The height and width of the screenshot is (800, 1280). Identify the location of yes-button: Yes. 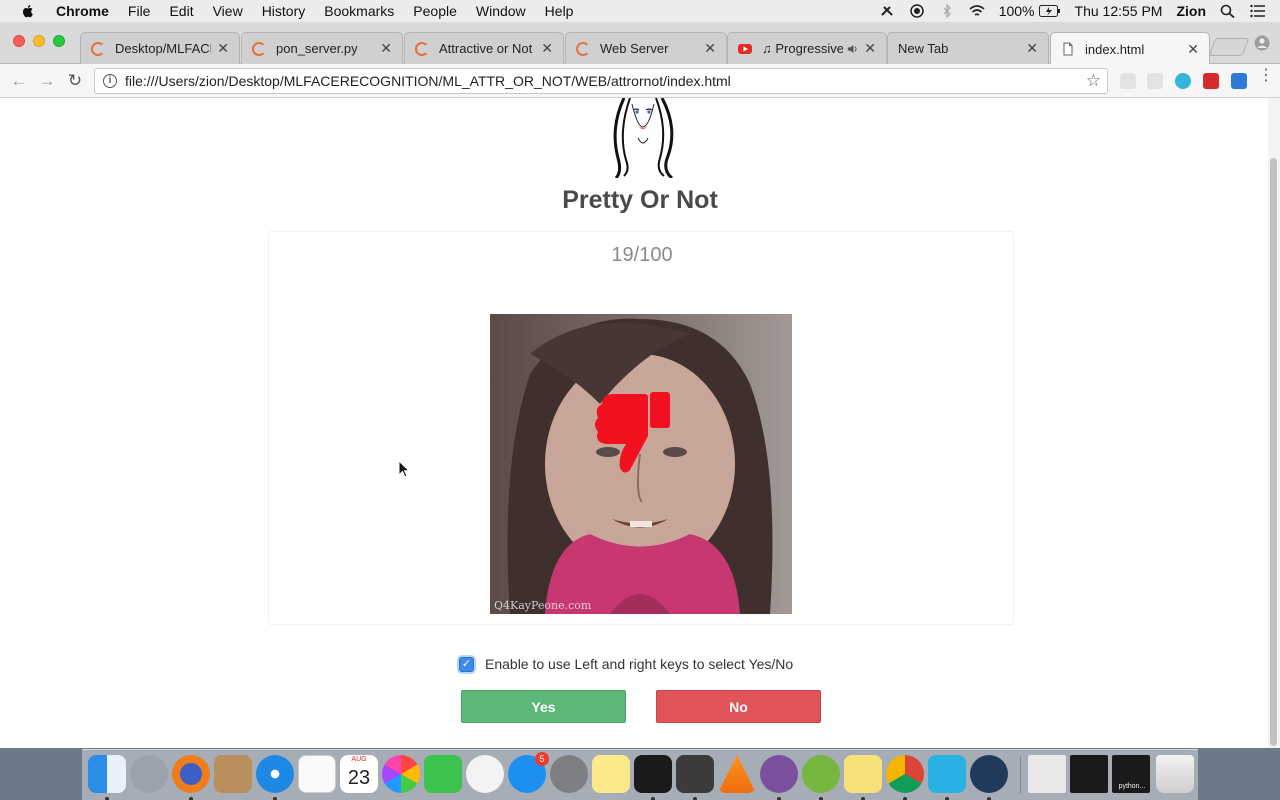
(543, 706).